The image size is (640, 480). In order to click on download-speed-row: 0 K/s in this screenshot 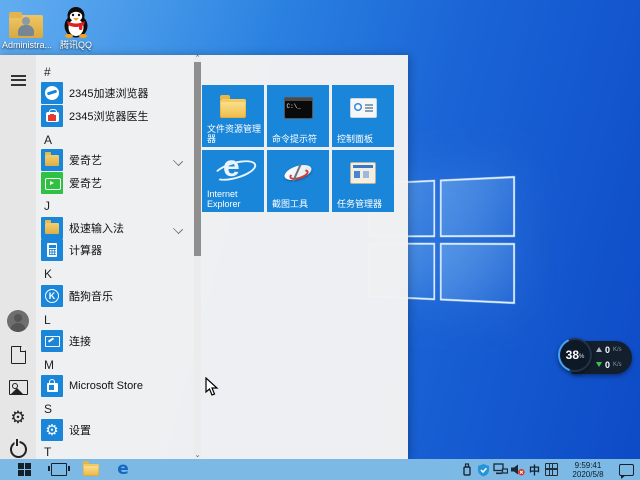, I will do `click(609, 364)`.